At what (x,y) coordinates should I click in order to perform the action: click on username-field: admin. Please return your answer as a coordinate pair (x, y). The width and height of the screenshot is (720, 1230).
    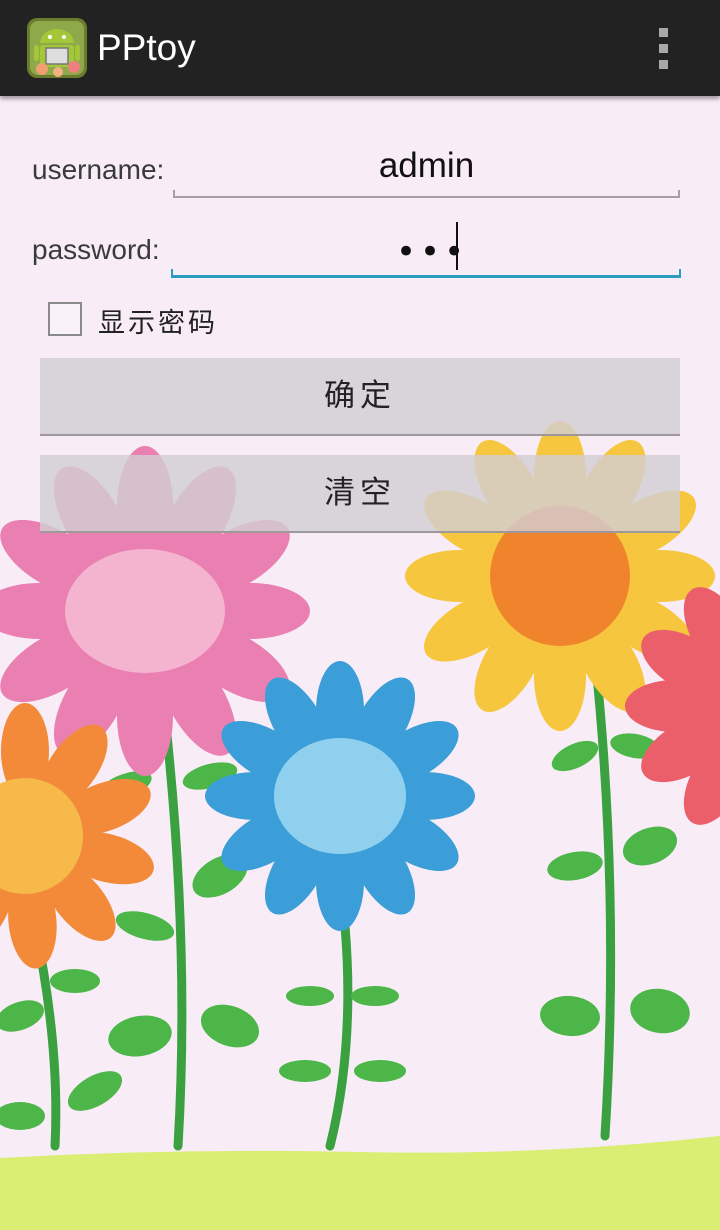
    Looking at the image, I should click on (426, 168).